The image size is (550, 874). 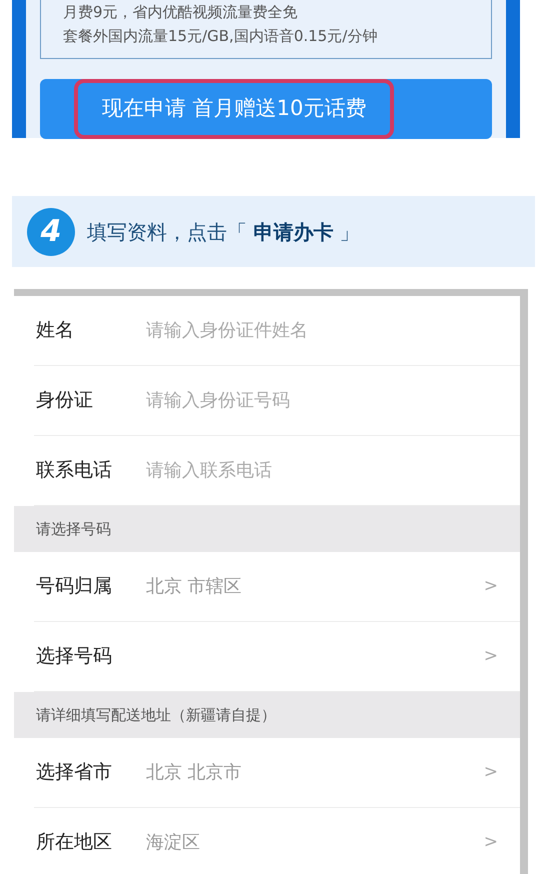 I want to click on section-header: 请详细填写配送地址（新疆请自提）, so click(x=267, y=715).